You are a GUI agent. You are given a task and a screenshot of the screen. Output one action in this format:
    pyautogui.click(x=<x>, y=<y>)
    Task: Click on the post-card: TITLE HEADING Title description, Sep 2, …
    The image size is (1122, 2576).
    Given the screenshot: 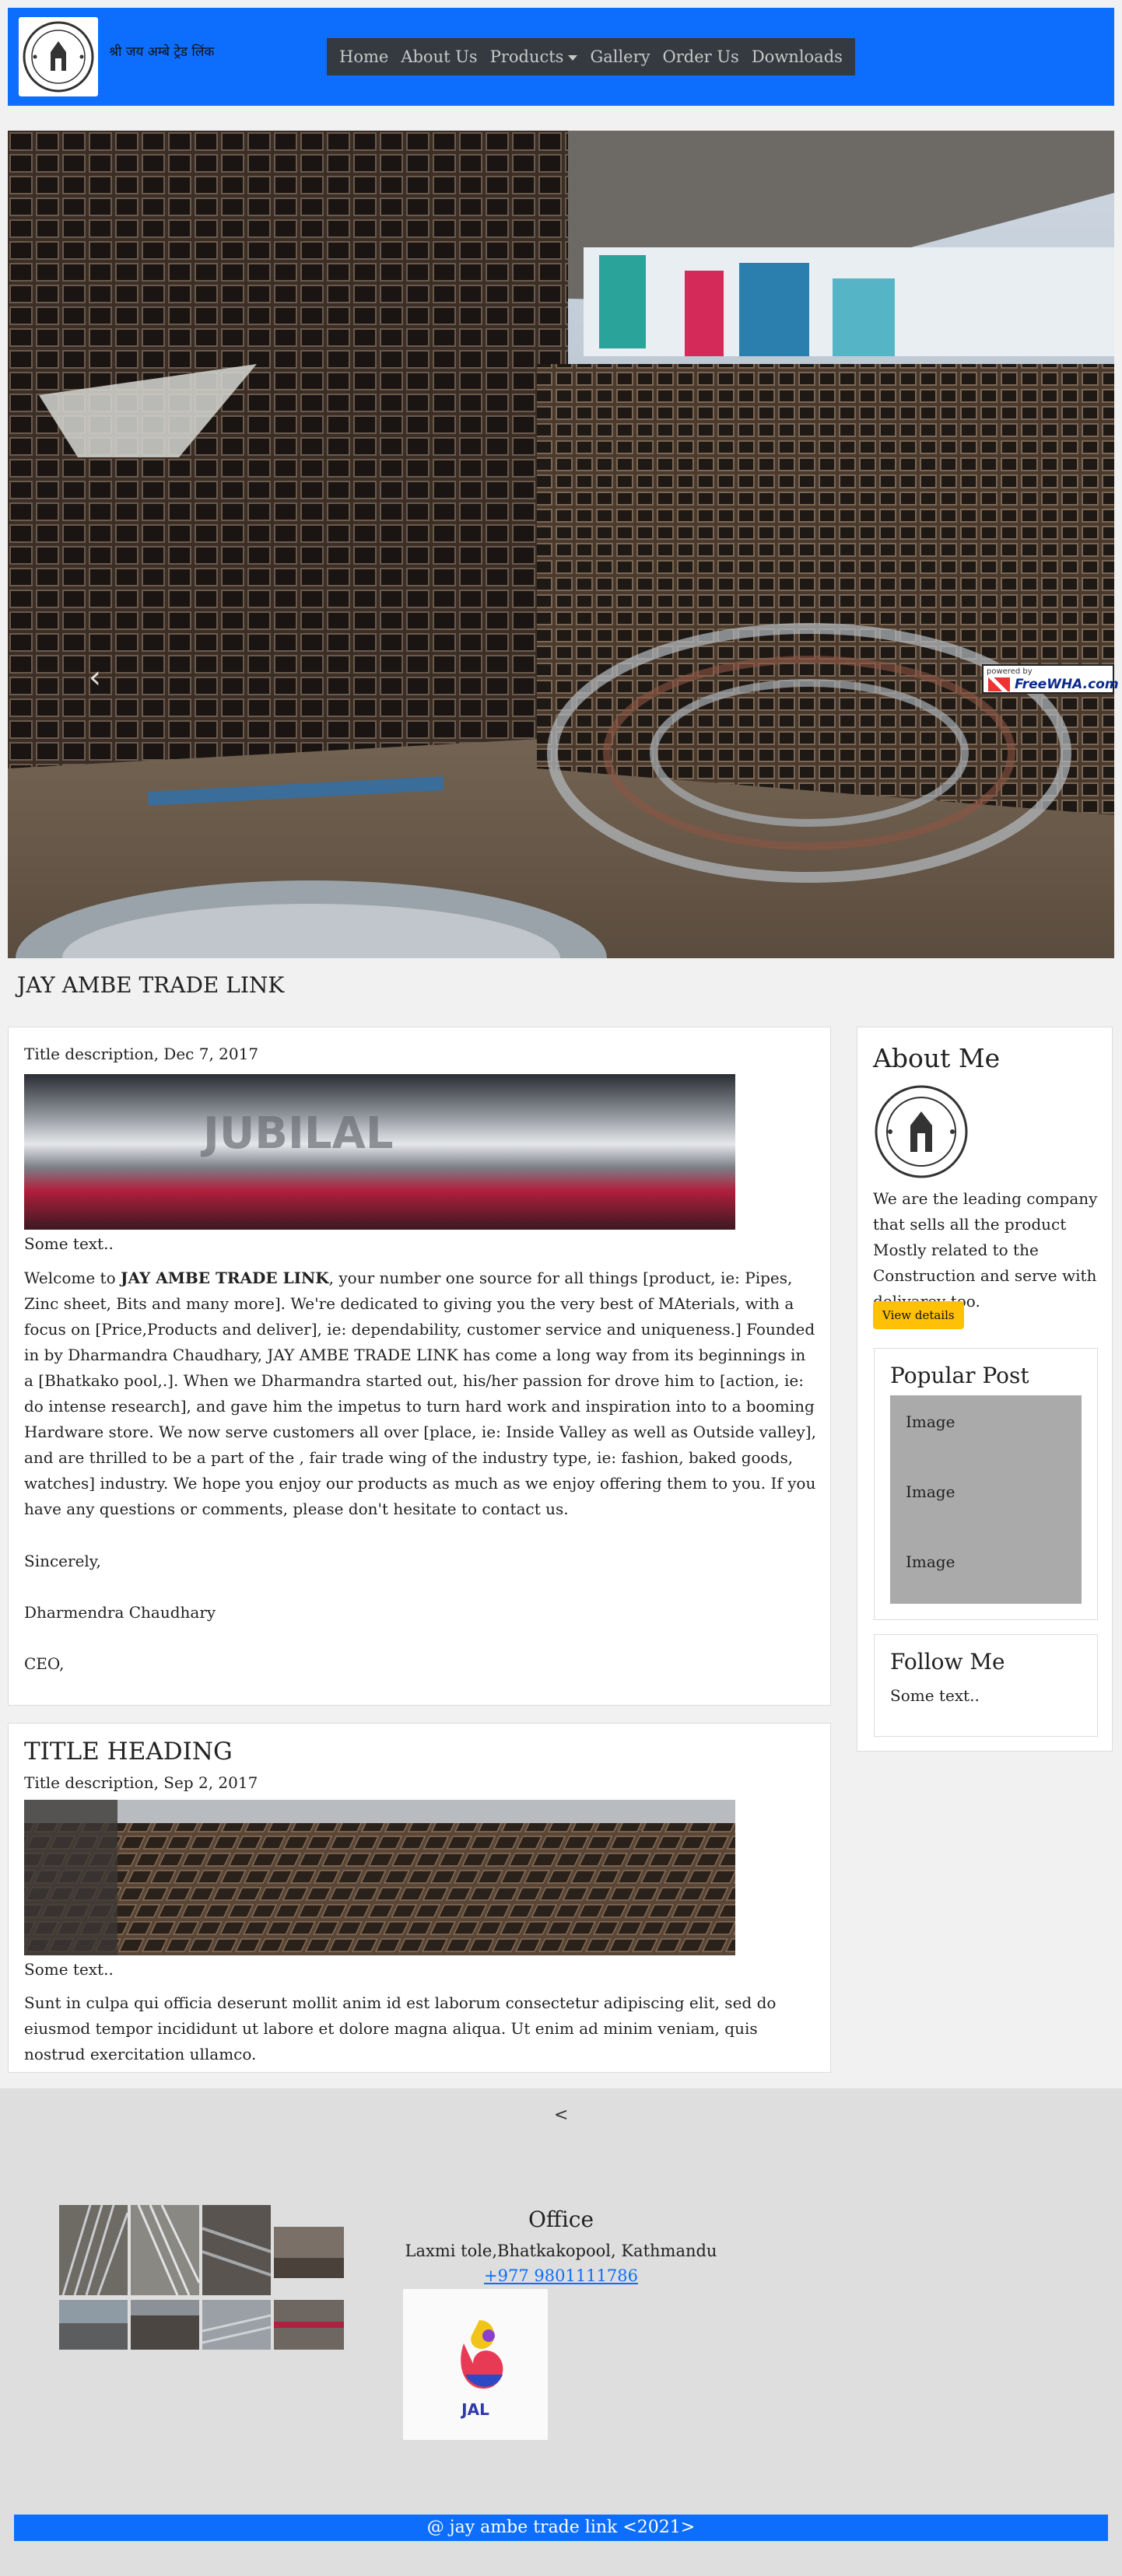 What is the action you would take?
    pyautogui.click(x=419, y=1898)
    